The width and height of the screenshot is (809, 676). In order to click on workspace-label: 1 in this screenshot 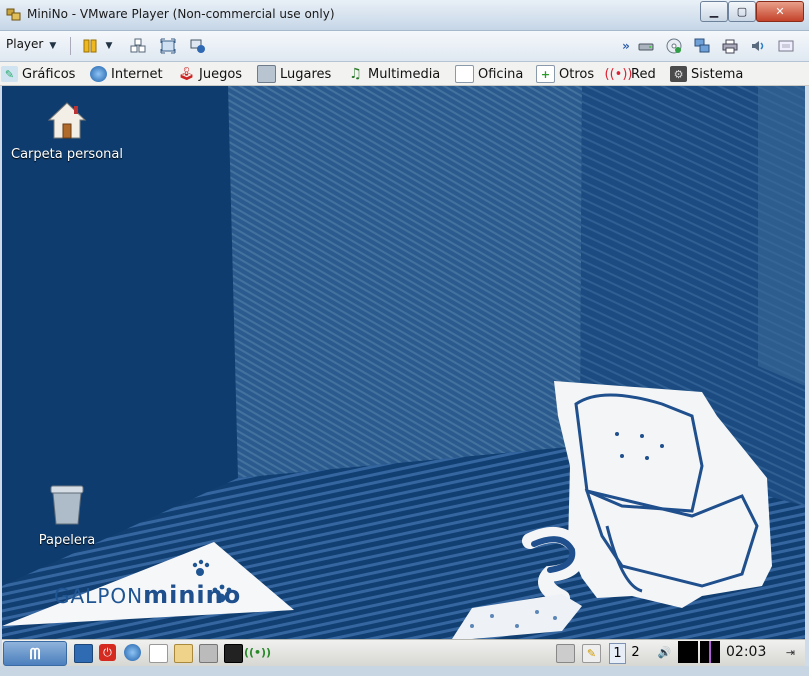, I will do `click(617, 653)`.